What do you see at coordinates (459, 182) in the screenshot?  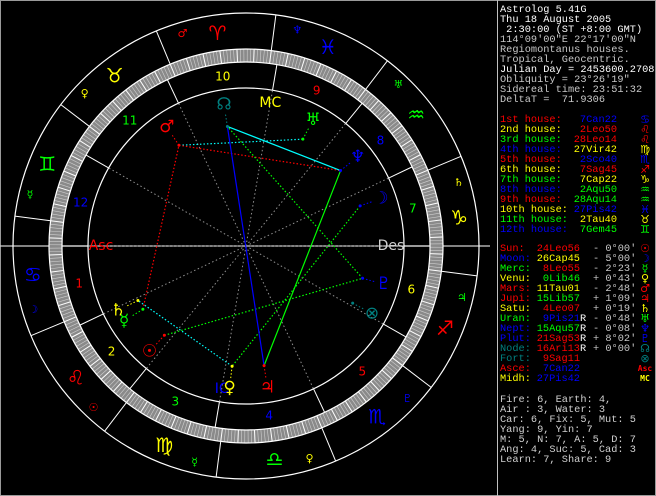 I see `ruler-icon: ♄` at bounding box center [459, 182].